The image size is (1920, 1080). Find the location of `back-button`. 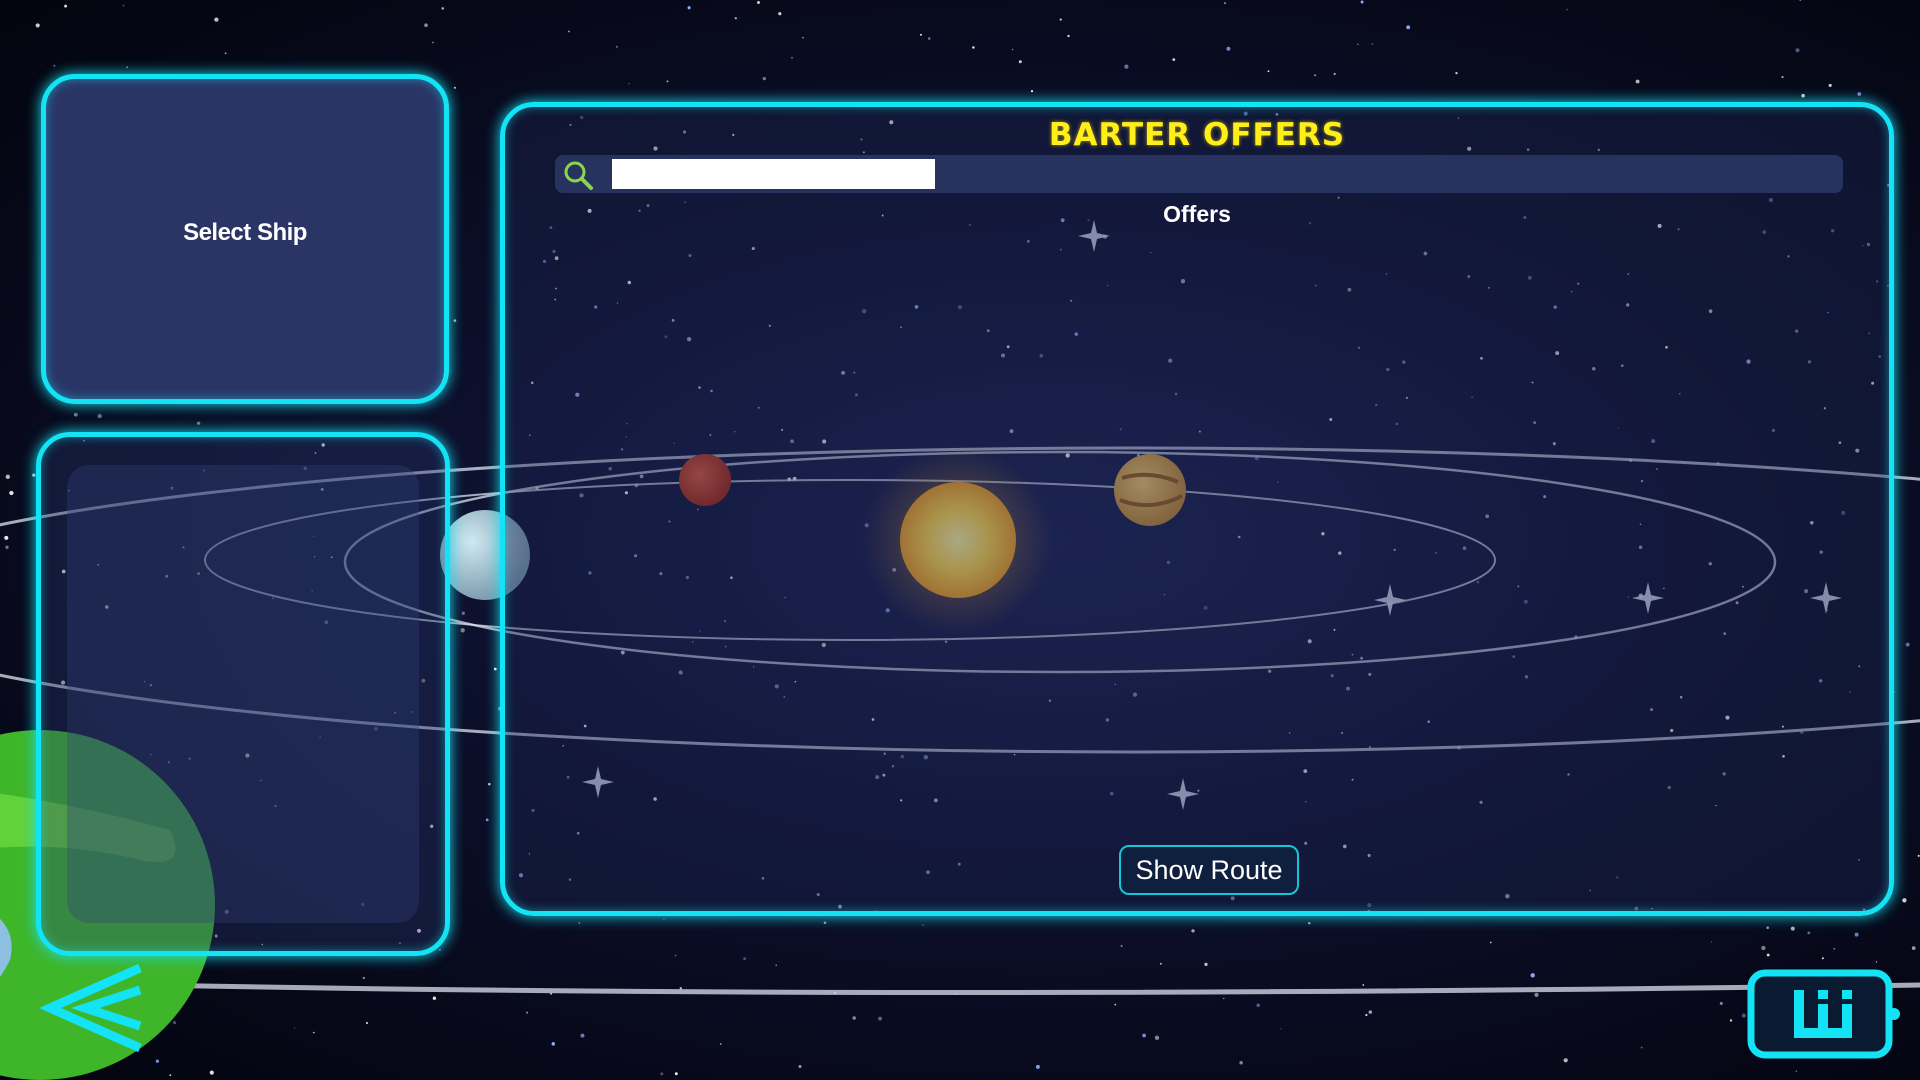

back-button is located at coordinates (90, 1008).